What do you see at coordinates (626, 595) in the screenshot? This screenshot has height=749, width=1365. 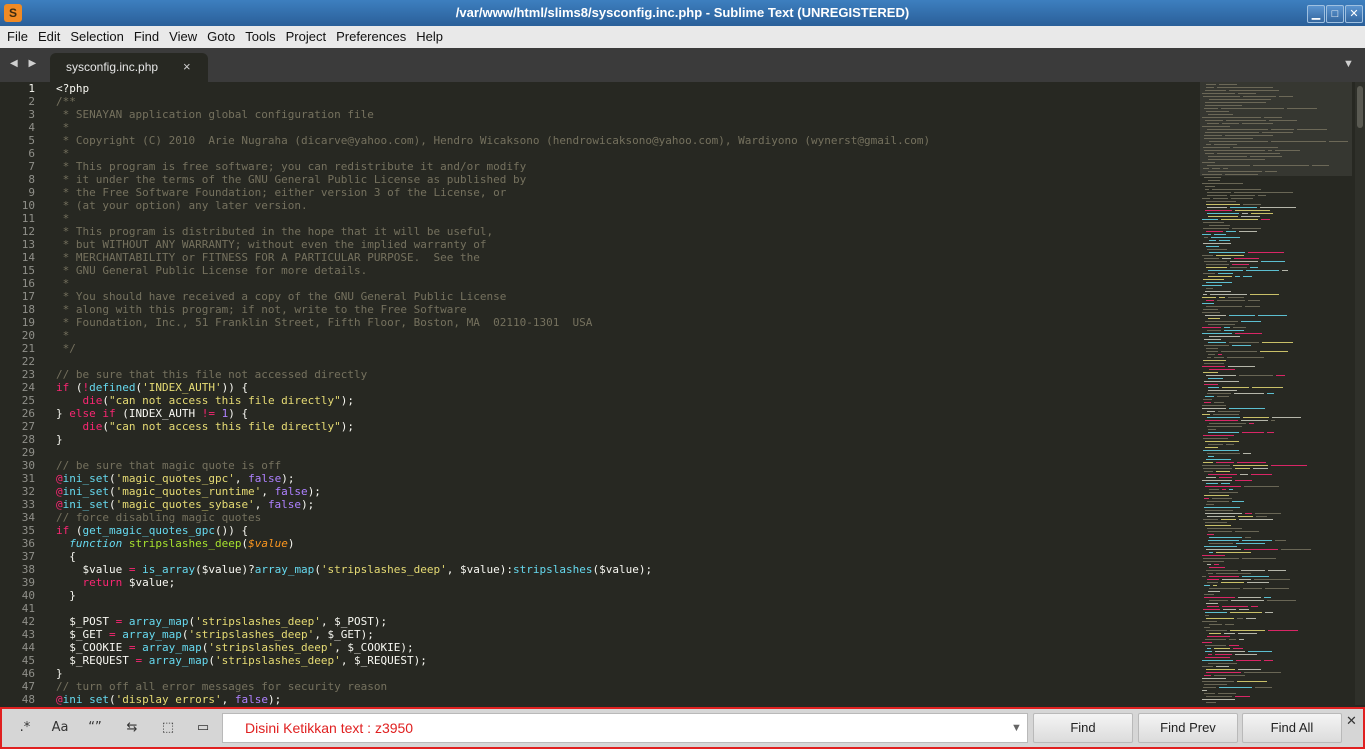 I see `code-line: }` at bounding box center [626, 595].